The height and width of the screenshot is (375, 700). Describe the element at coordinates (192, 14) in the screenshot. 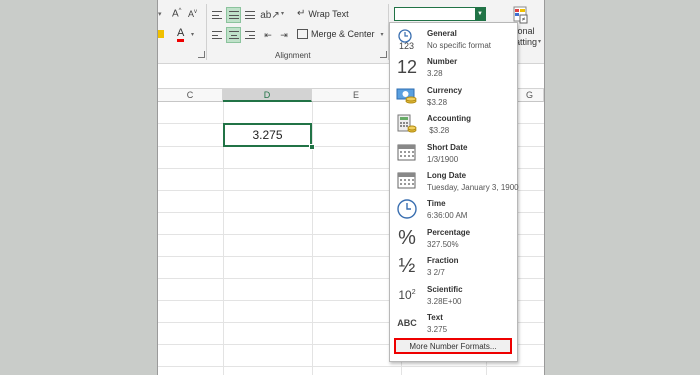

I see `shrink-font-button: Av` at that location.